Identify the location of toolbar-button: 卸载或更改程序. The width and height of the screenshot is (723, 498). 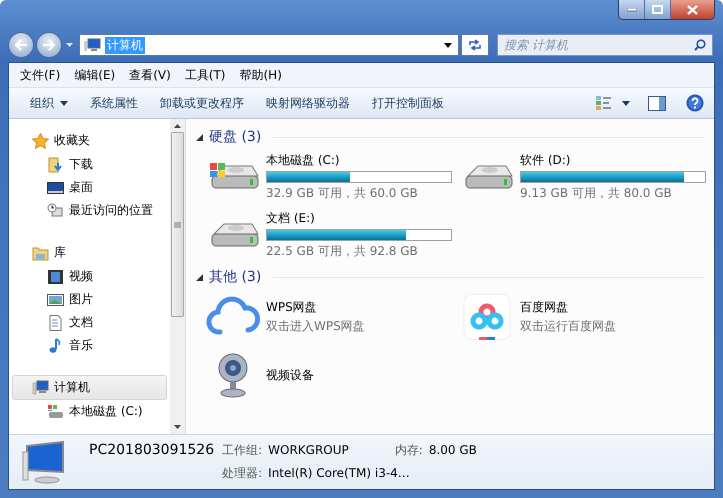
(202, 103).